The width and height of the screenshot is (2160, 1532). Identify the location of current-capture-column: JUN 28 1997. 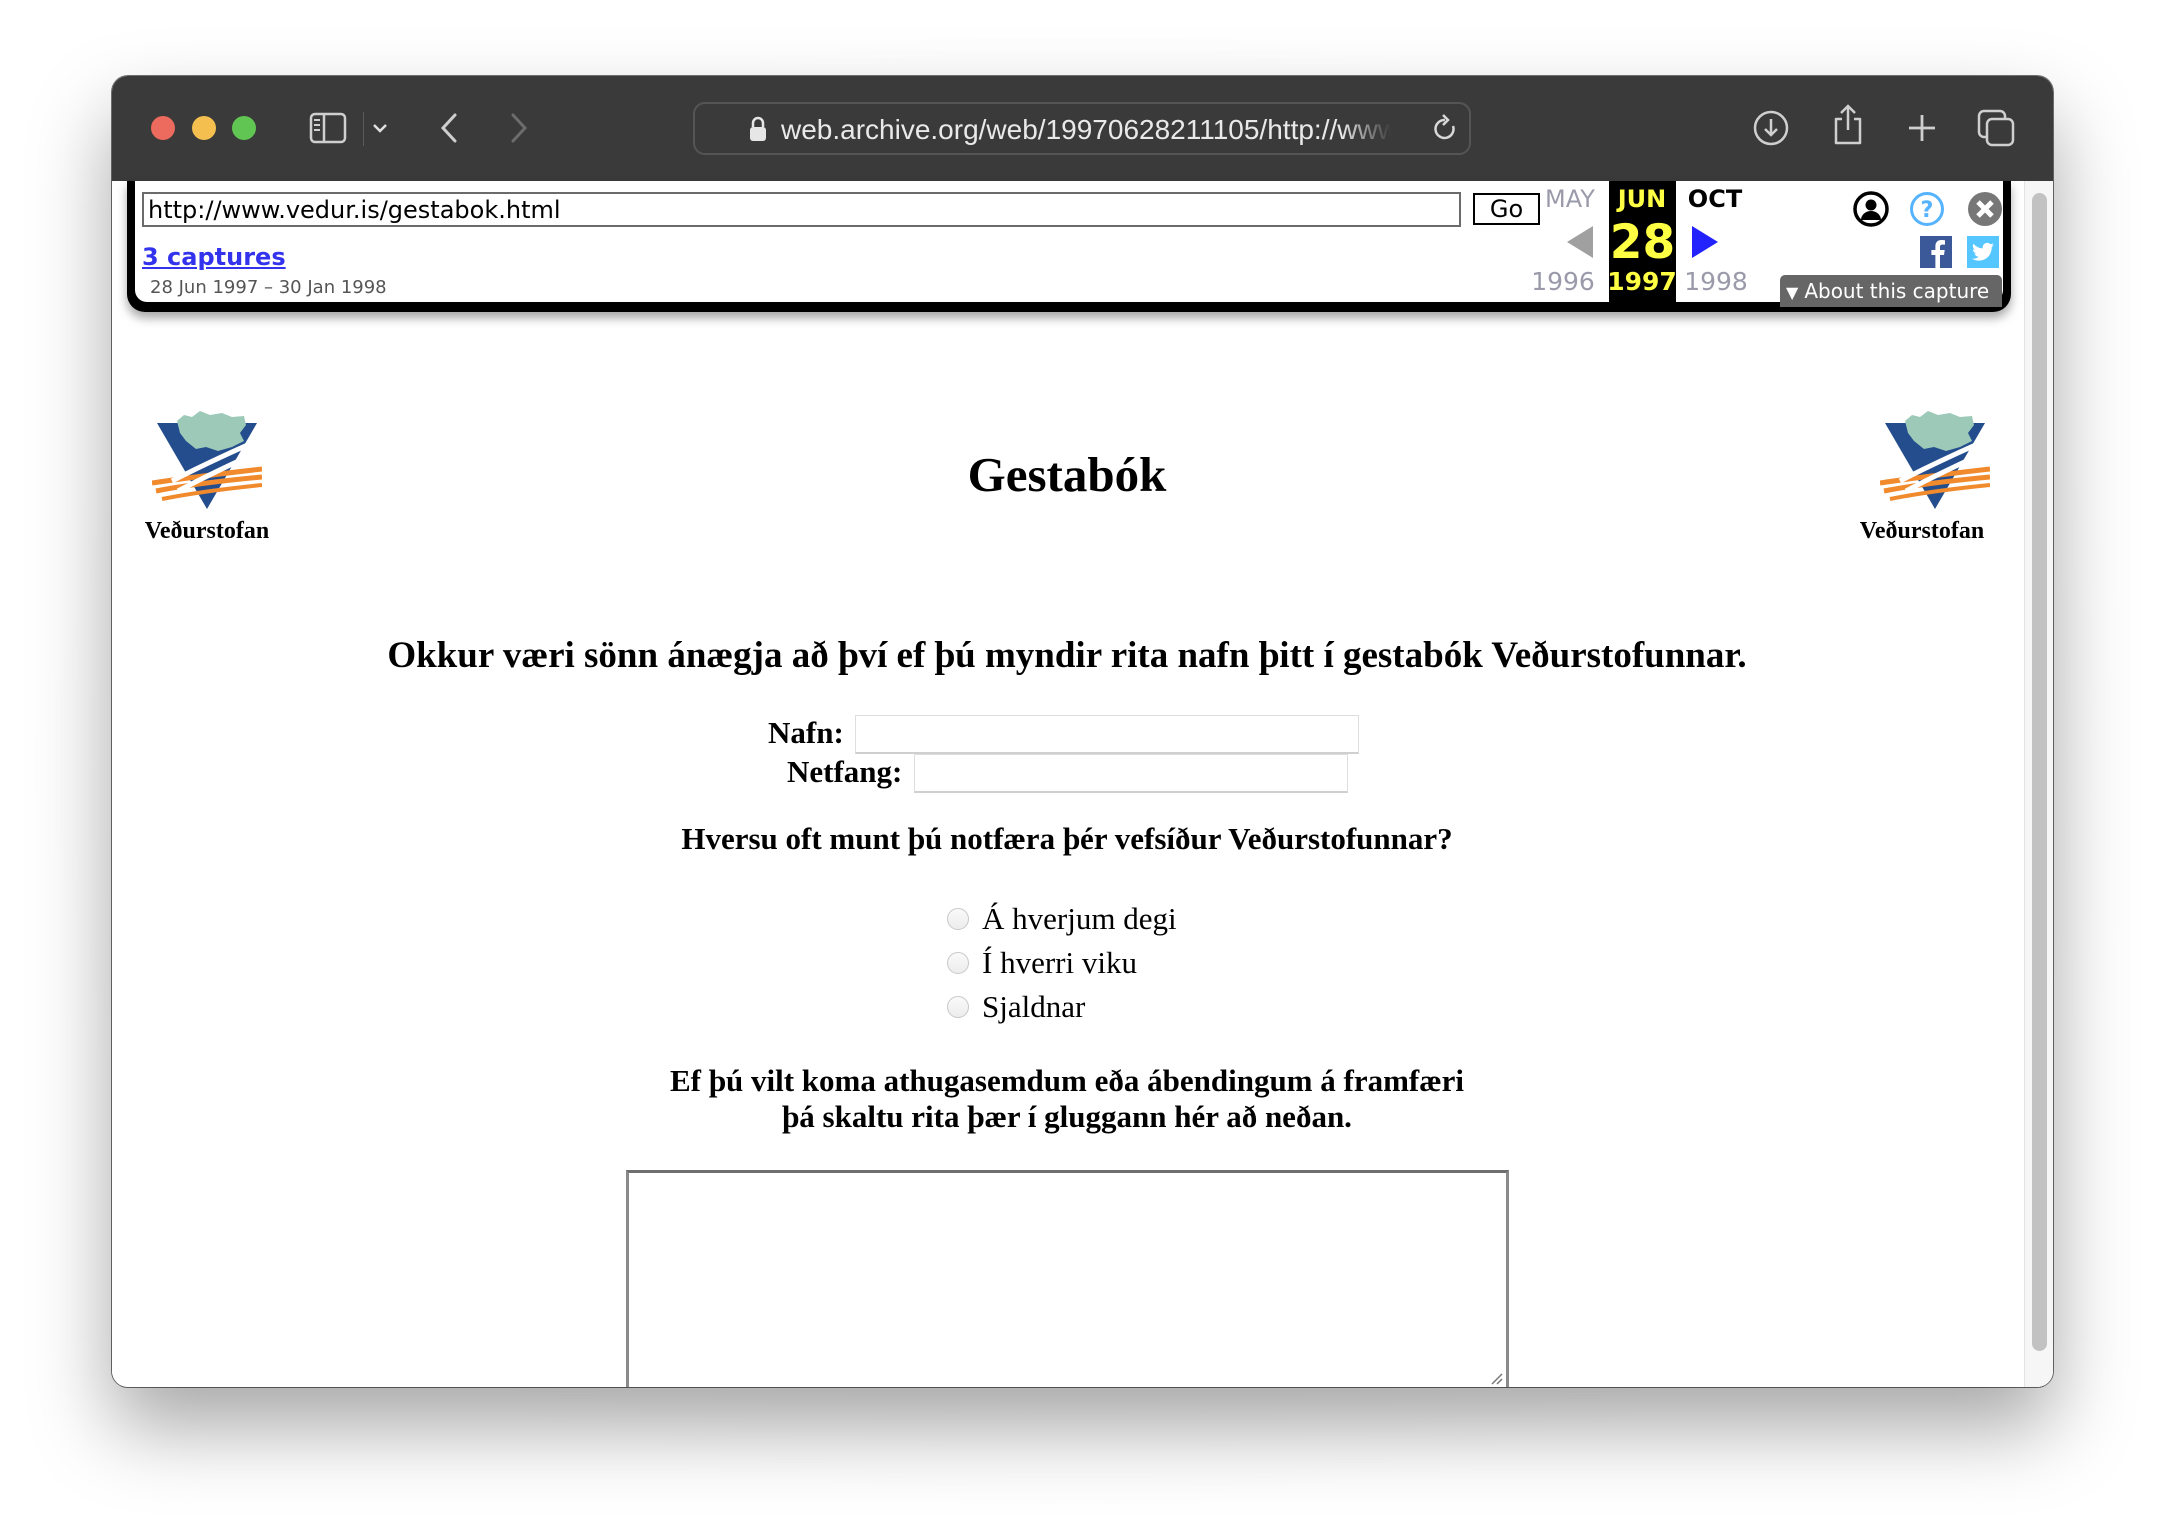
(1642, 241).